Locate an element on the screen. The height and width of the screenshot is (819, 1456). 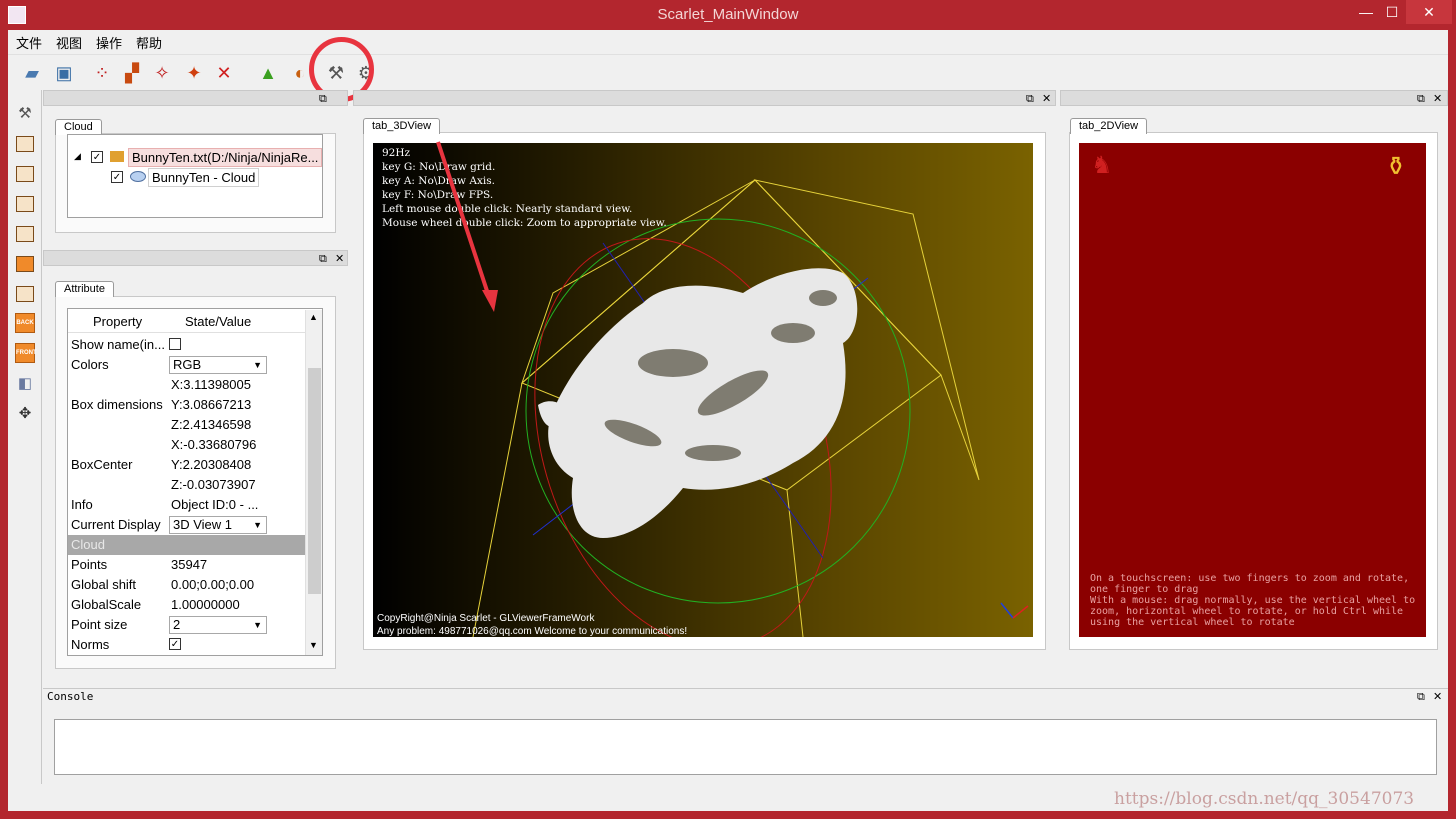
view-iso1-icon is located at coordinates (25, 264).